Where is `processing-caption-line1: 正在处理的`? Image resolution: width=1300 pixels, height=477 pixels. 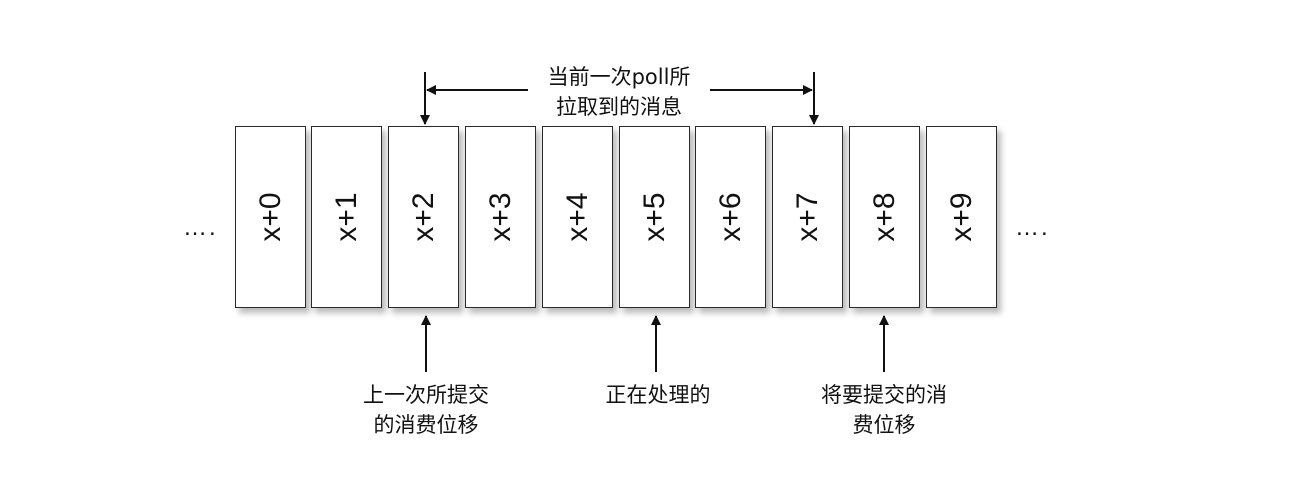
processing-caption-line1: 正在处理的 is located at coordinates (658, 395).